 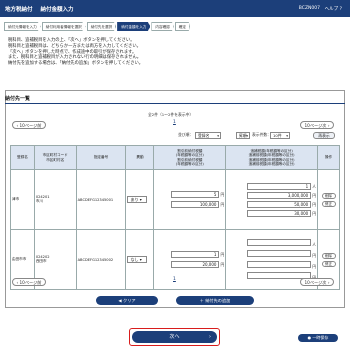 I want to click on step-2: 納付利用者情報を選択, so click(x=63, y=26).